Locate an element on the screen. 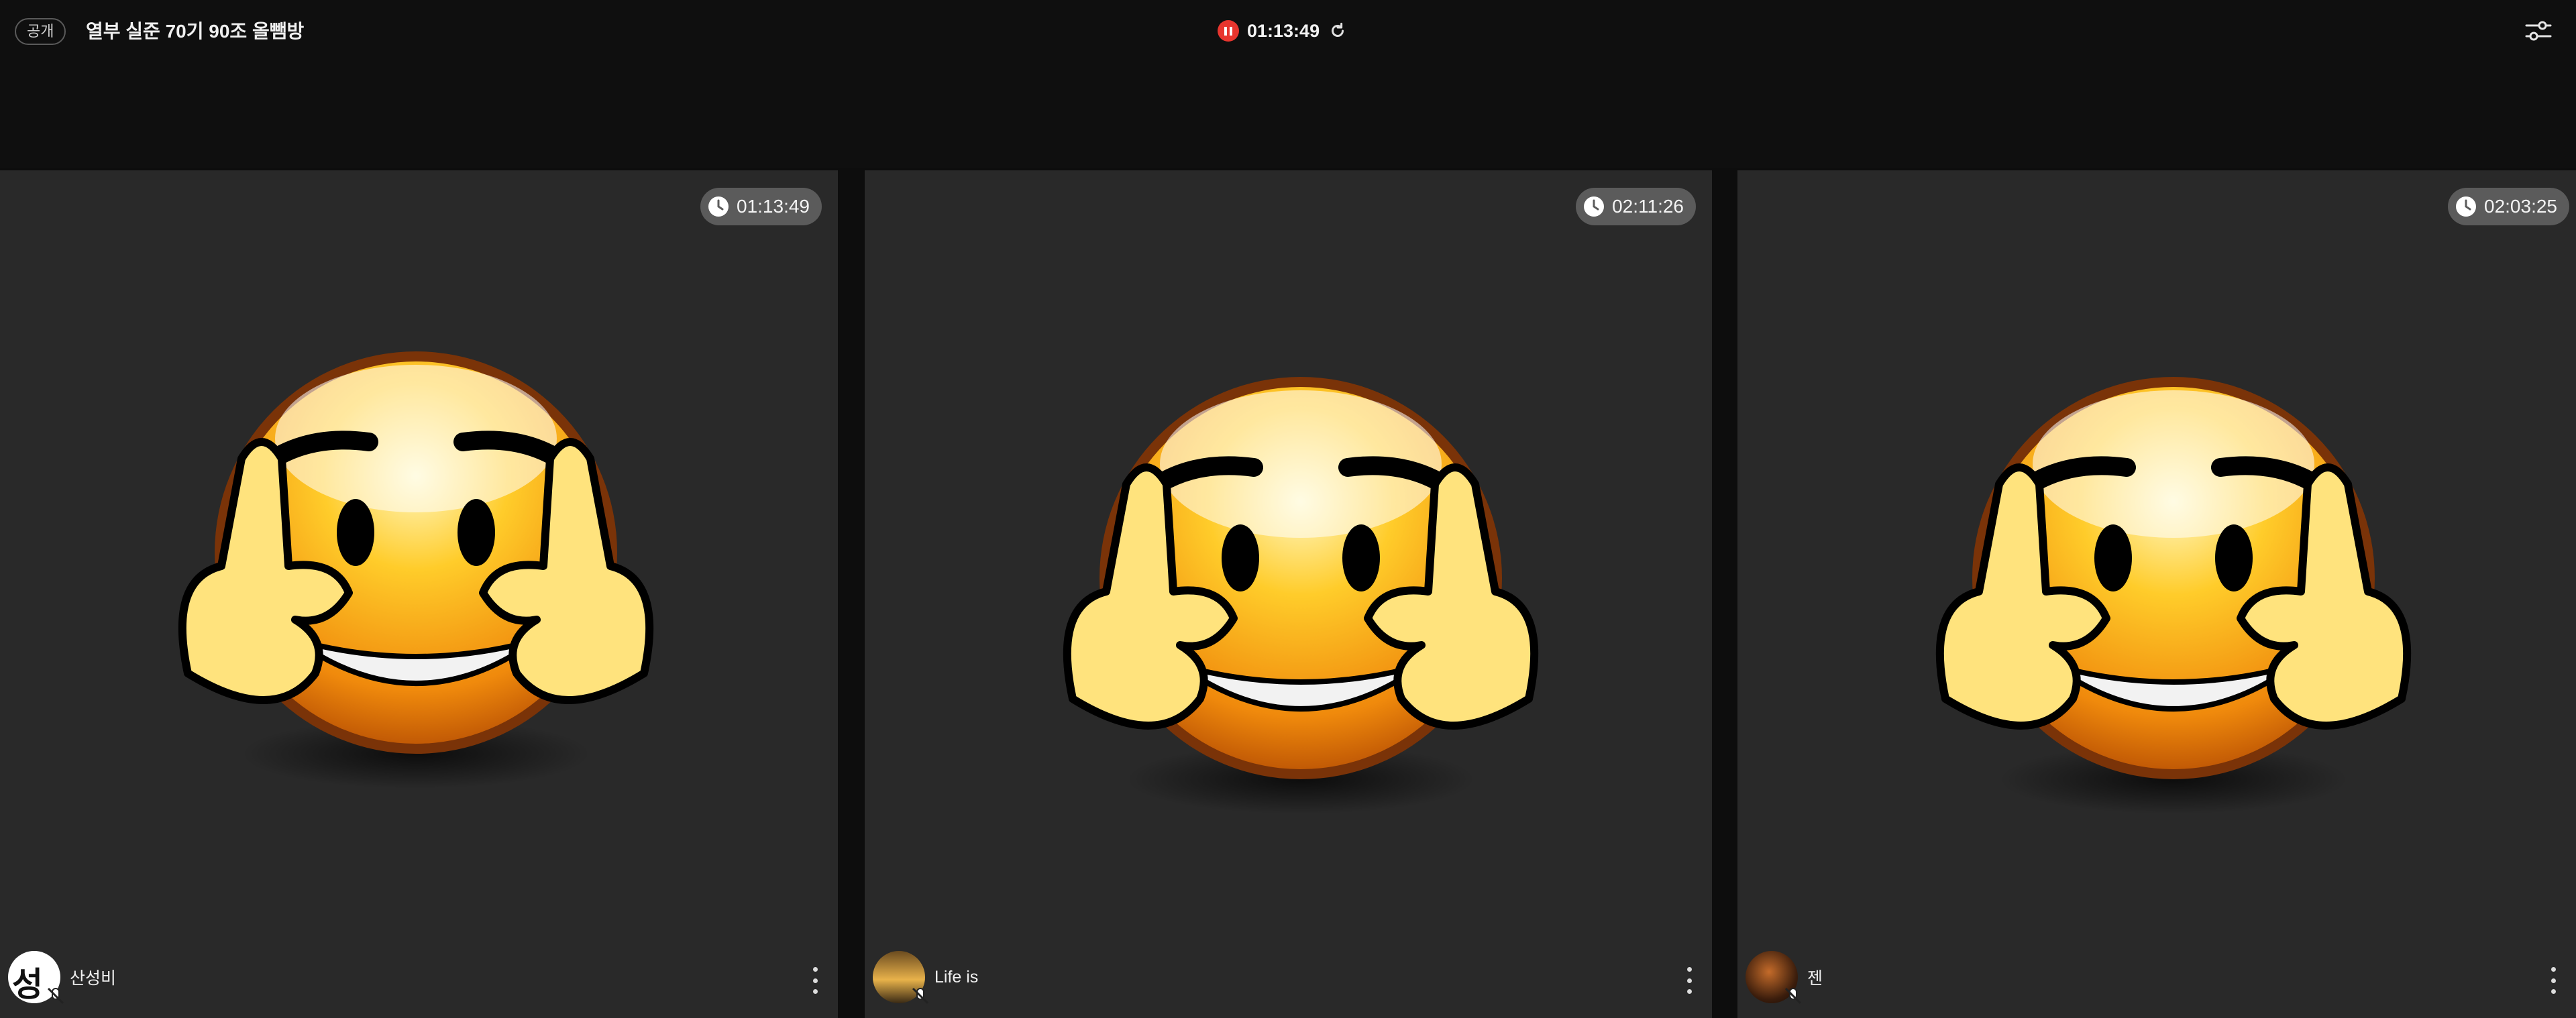  participant-info: Life is is located at coordinates (926, 978).